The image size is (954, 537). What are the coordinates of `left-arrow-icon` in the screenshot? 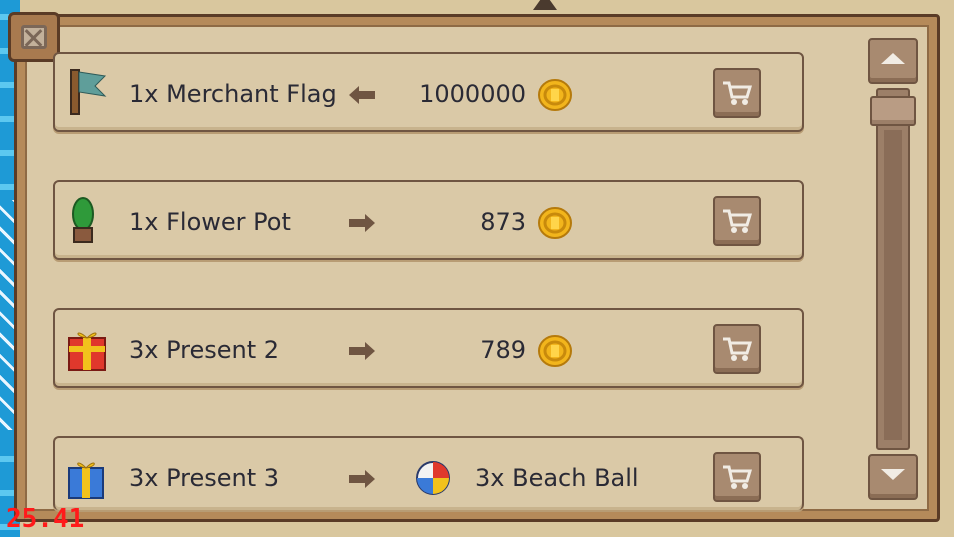 It's located at (362, 95).